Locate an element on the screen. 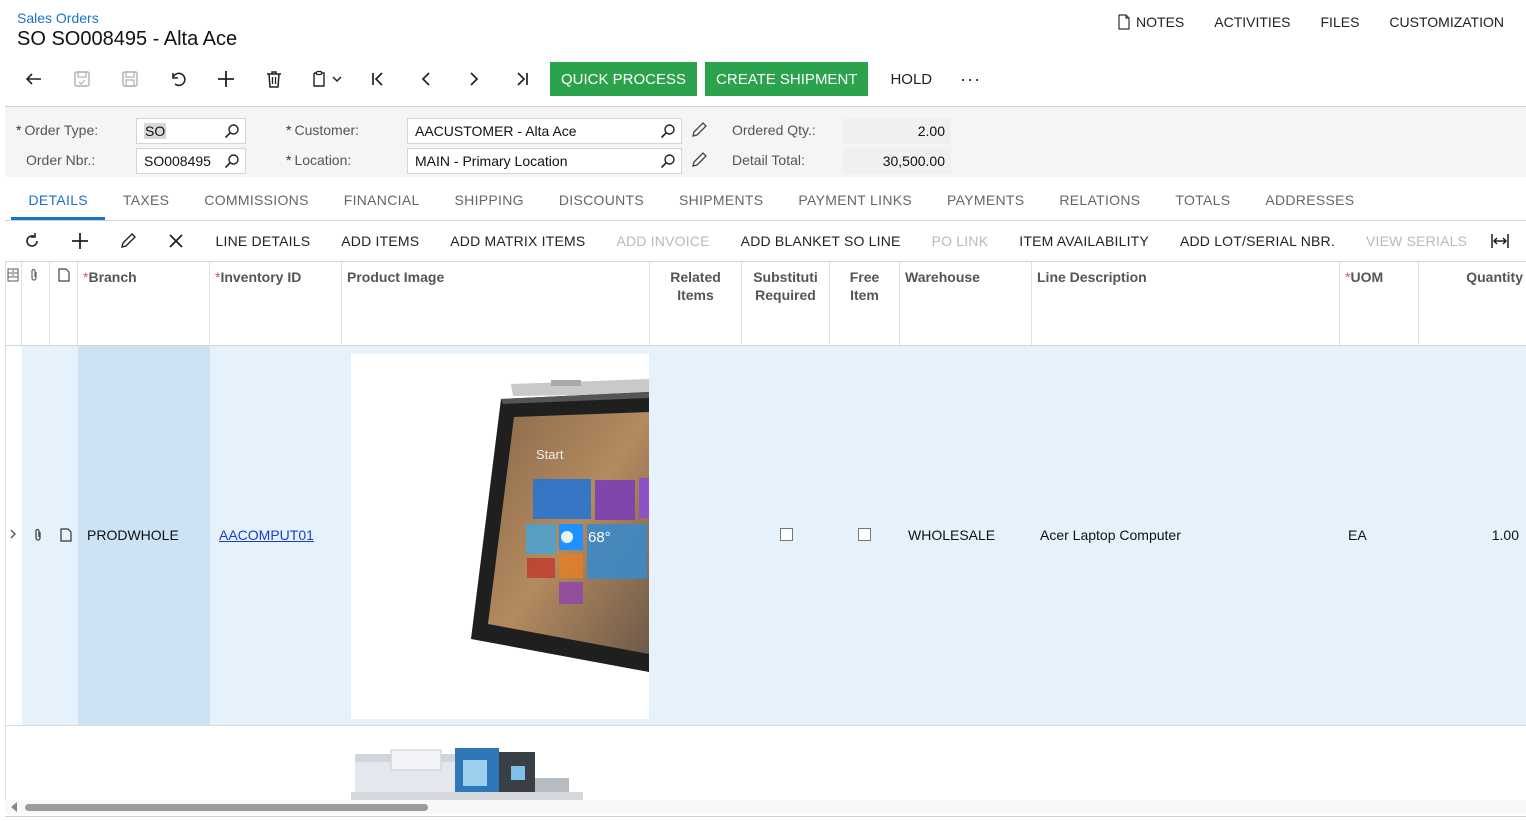  cell-inventory-id: AACOMPUT01 is located at coordinates (266, 535).